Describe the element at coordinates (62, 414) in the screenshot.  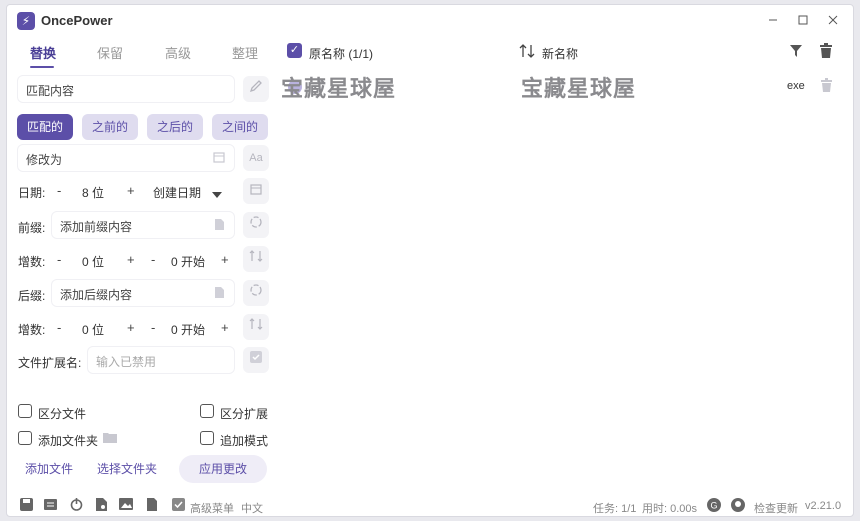
I see `distinguish-file-label: 区分文件` at that location.